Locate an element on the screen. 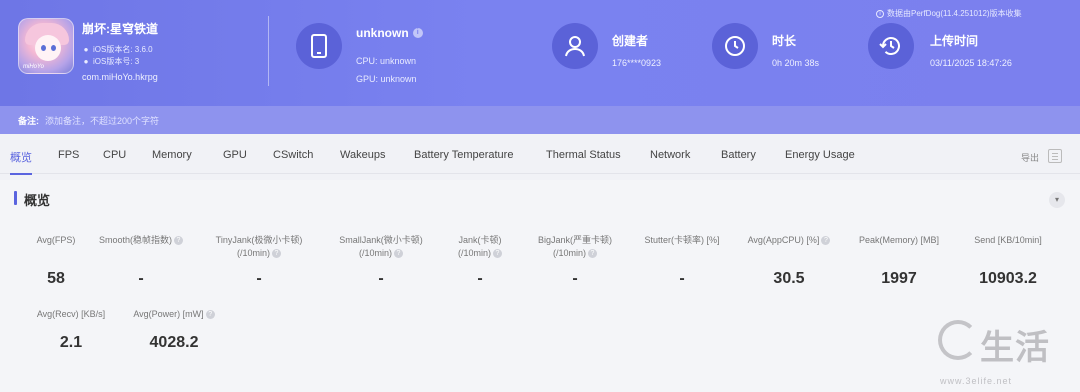  tab-fps: FPS is located at coordinates (68, 155).